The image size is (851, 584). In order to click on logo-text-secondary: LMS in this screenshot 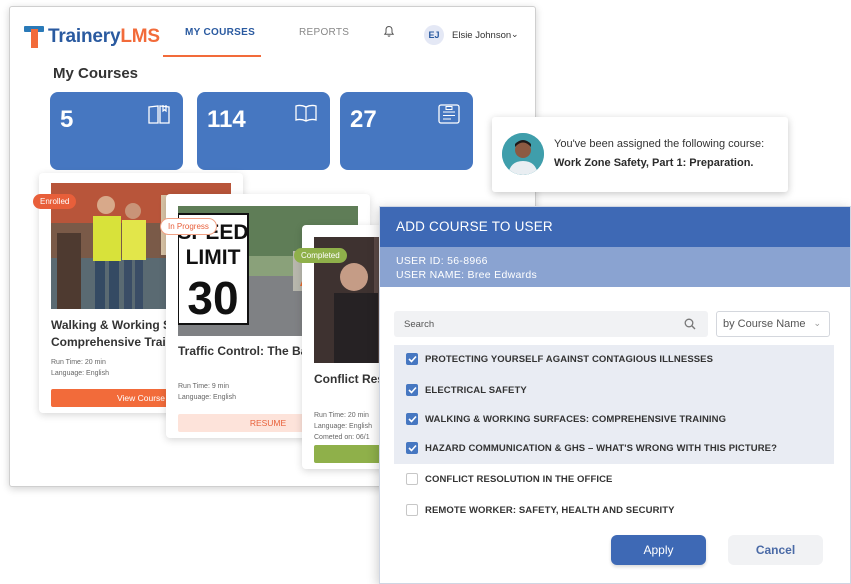, I will do `click(140, 36)`.